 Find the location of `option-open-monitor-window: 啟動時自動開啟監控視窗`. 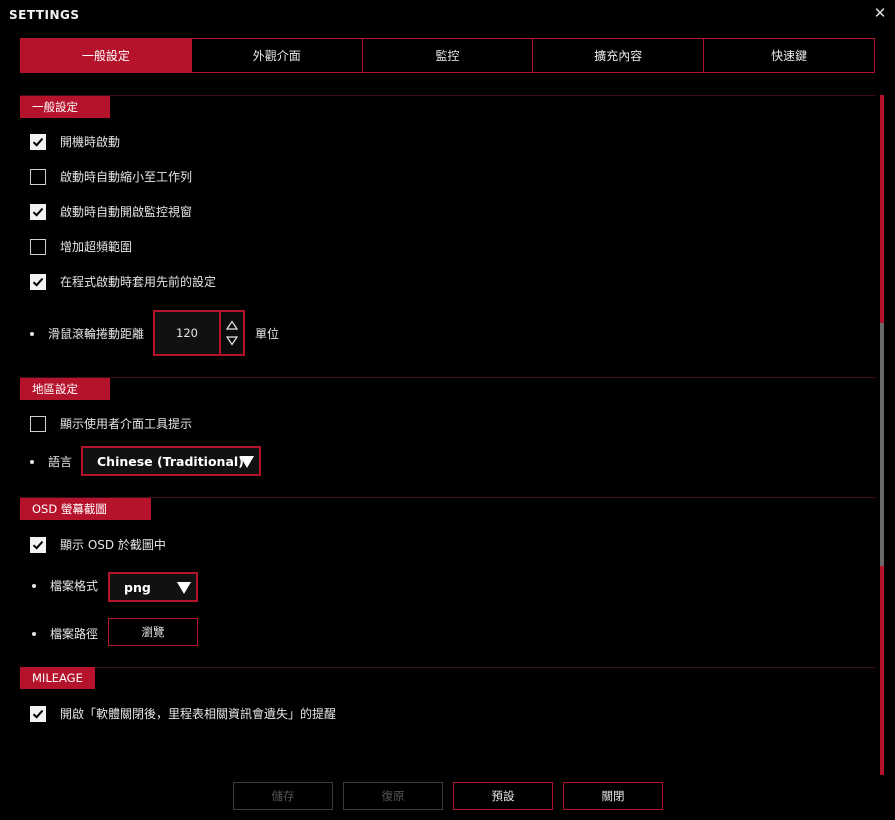

option-open-monitor-window: 啟動時自動開啟監控視窗 is located at coordinates (111, 211).